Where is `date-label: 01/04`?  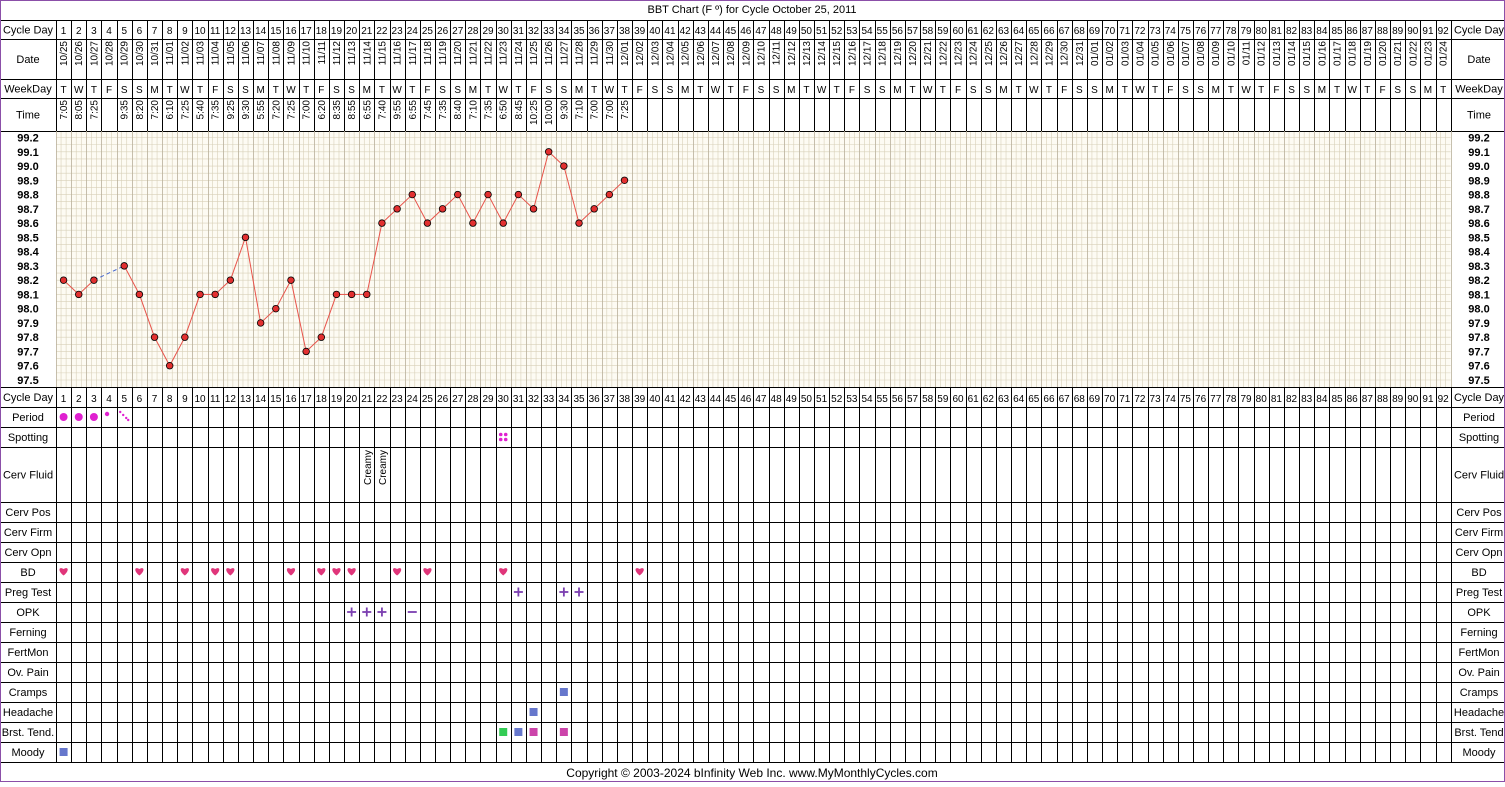
date-label: 01/04 is located at coordinates (1140, 53).